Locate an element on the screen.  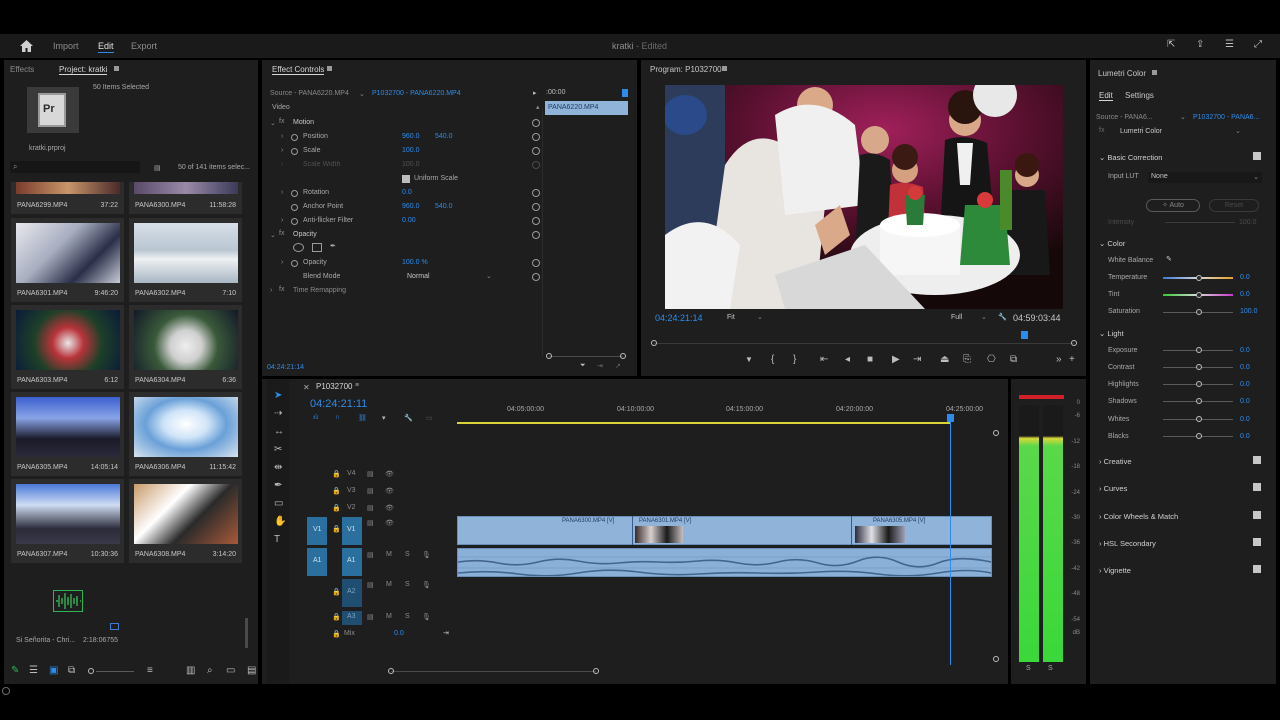
ellipse-mask-icon is located at coordinates (298, 247).